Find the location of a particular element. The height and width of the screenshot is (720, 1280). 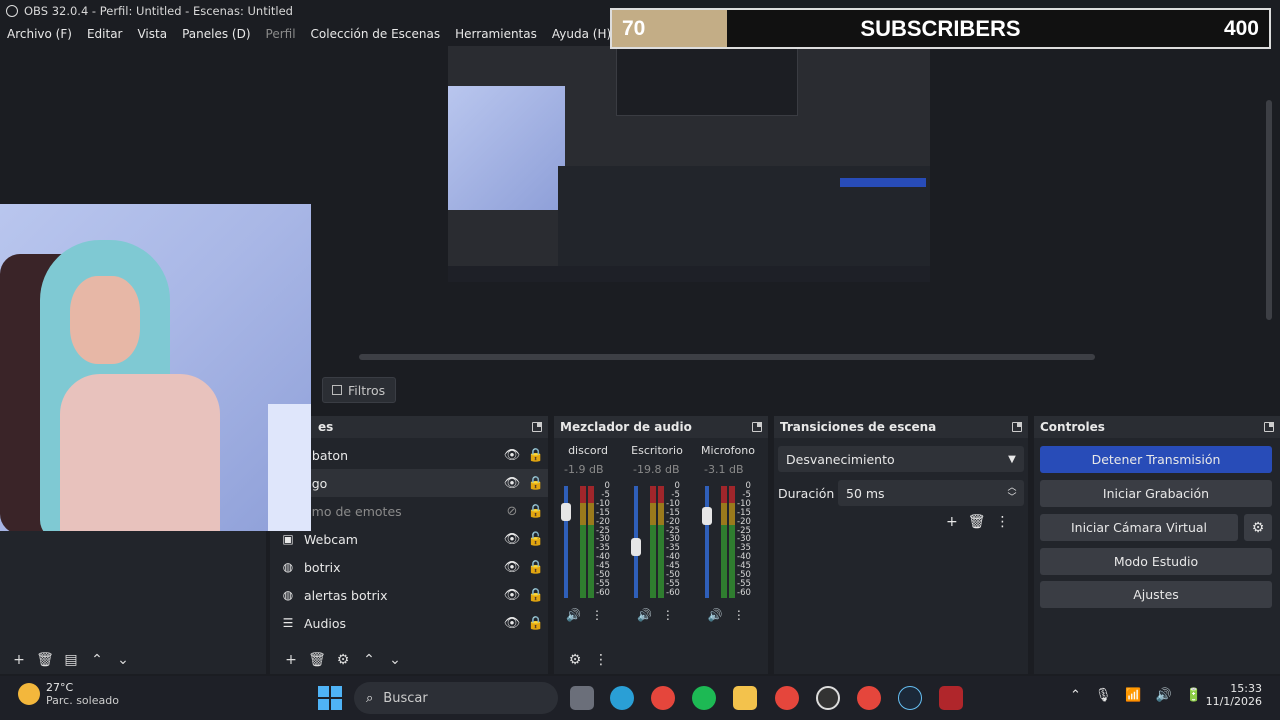

file-explorer-icon is located at coordinates (745, 698).